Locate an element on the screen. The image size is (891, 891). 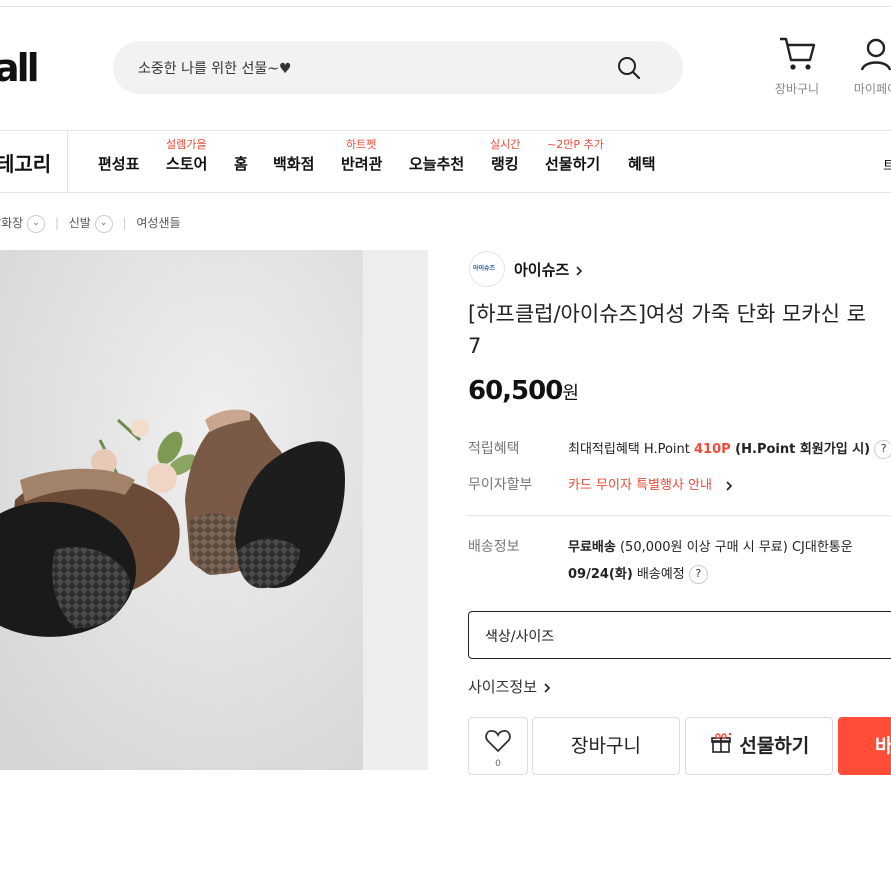
shipping-value: 무료배송 (50,000원 이상 구매 시 무료) CJ대한통운 is located at coordinates (710, 545).